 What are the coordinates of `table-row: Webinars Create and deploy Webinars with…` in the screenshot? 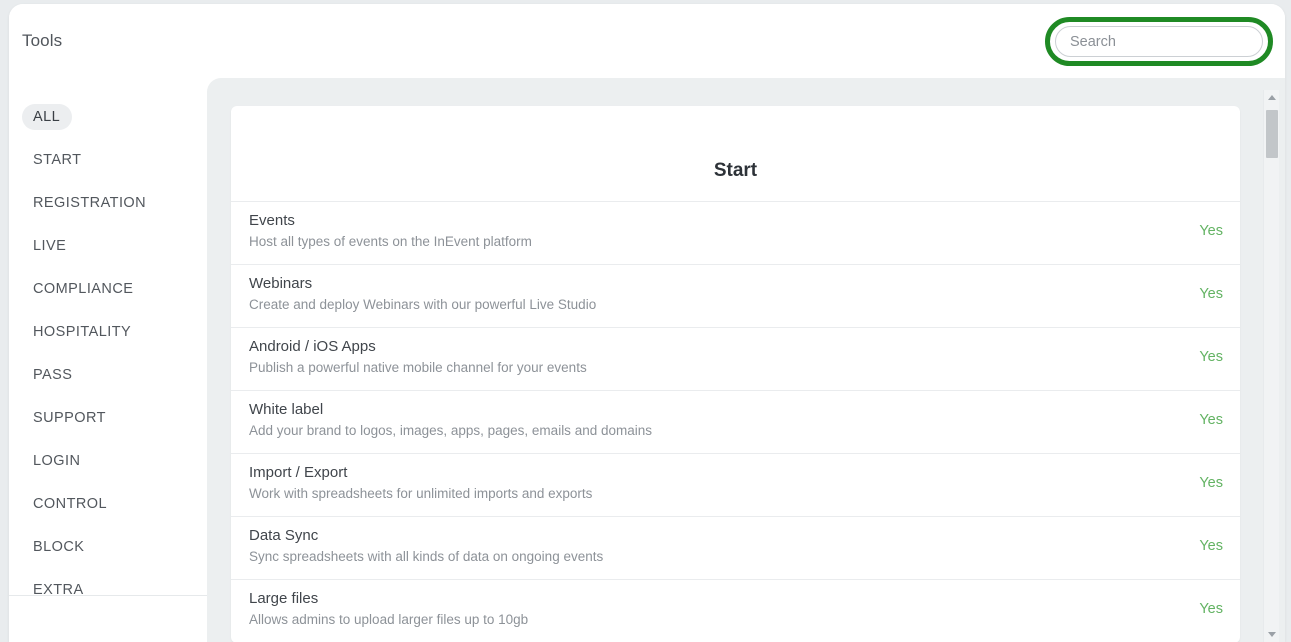 It's located at (735, 296).